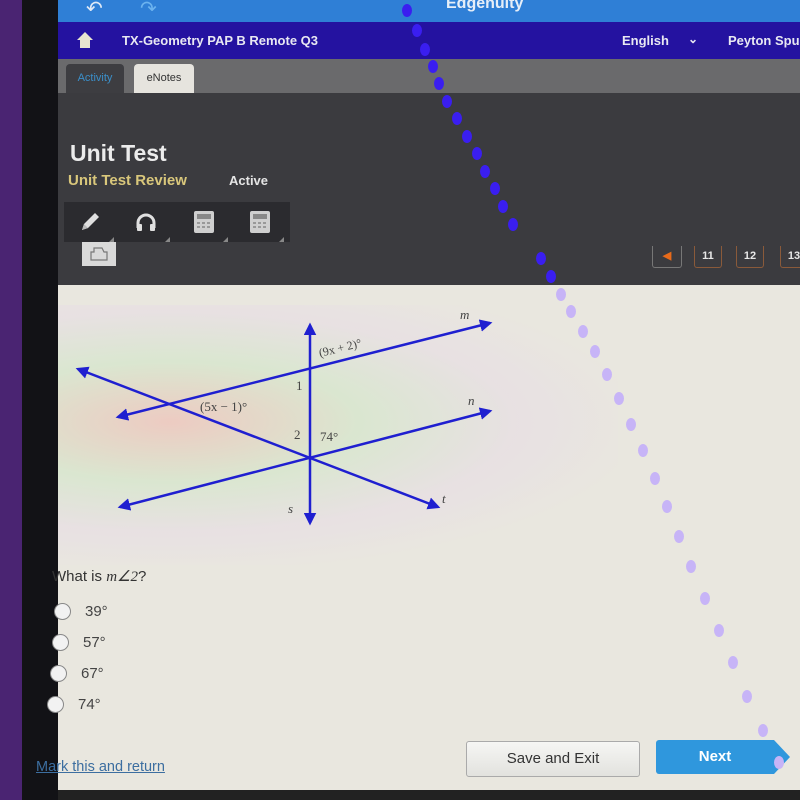 This screenshot has width=800, height=800. I want to click on language-select: English, so click(645, 40).